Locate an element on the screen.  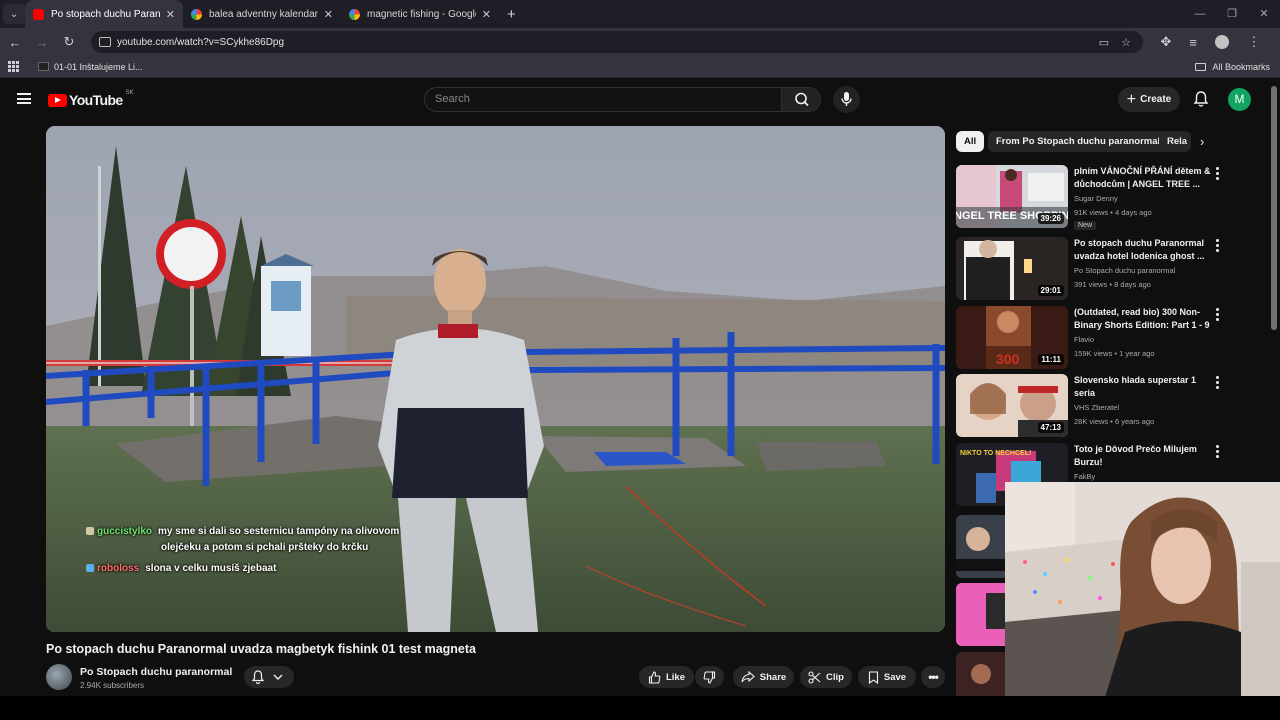
recommendation-channel: FakBy is located at coordinates (1084, 476).